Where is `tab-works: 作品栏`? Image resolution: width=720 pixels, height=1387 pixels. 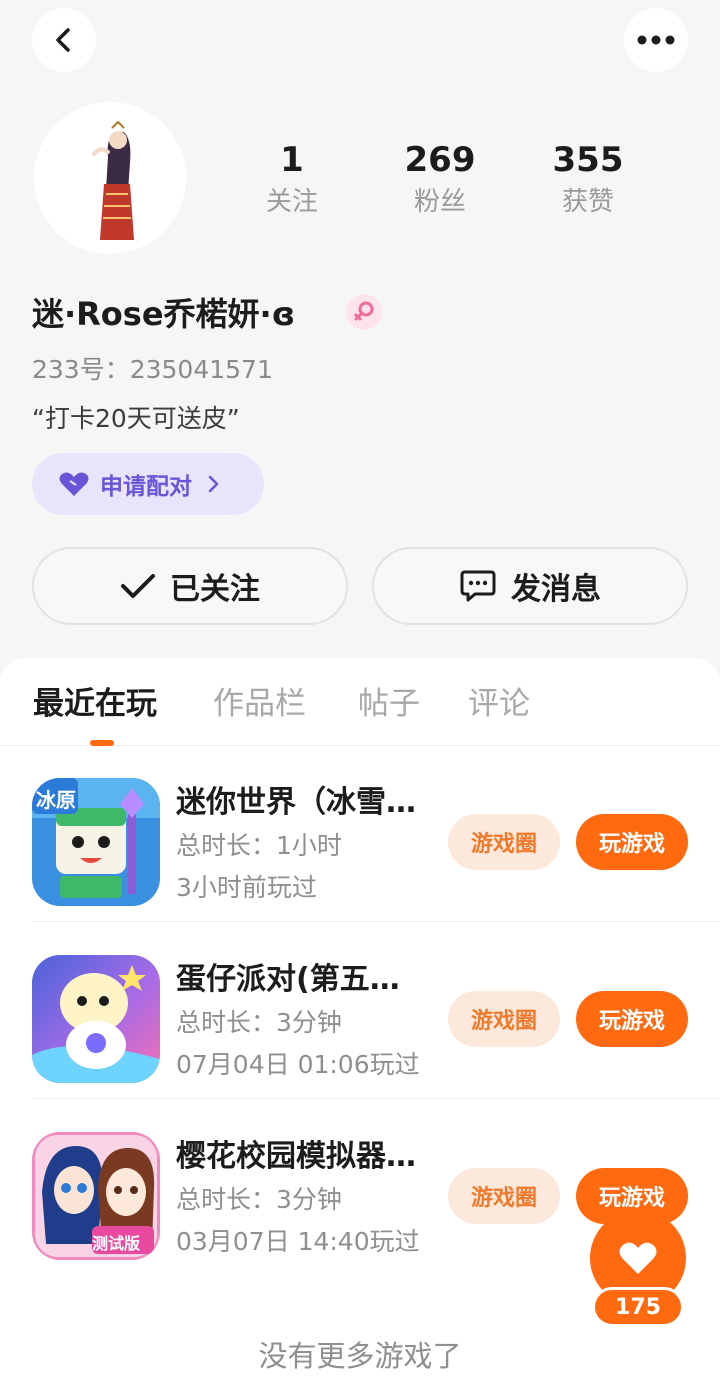 tab-works: 作品栏 is located at coordinates (259, 704).